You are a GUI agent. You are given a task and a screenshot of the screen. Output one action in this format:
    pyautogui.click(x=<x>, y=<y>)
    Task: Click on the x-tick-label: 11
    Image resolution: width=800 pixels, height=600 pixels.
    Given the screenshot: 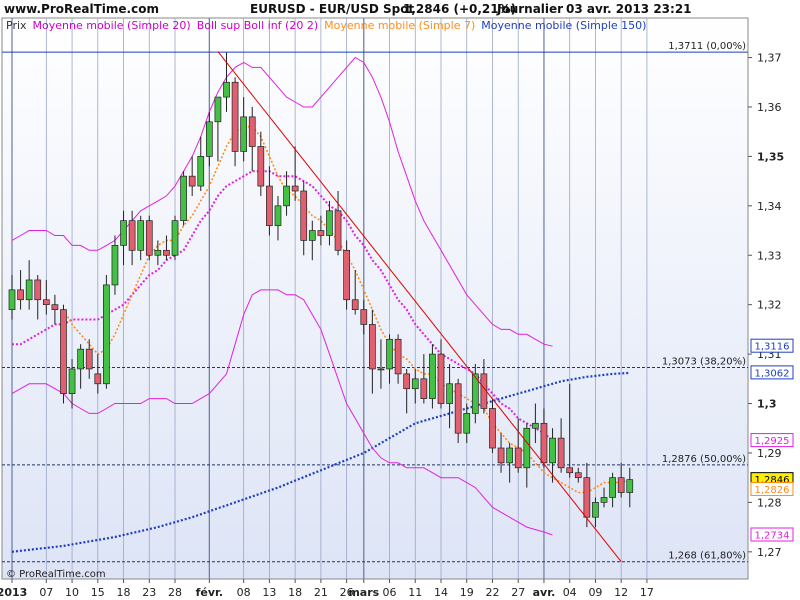 What is the action you would take?
    pyautogui.click(x=415, y=592)
    